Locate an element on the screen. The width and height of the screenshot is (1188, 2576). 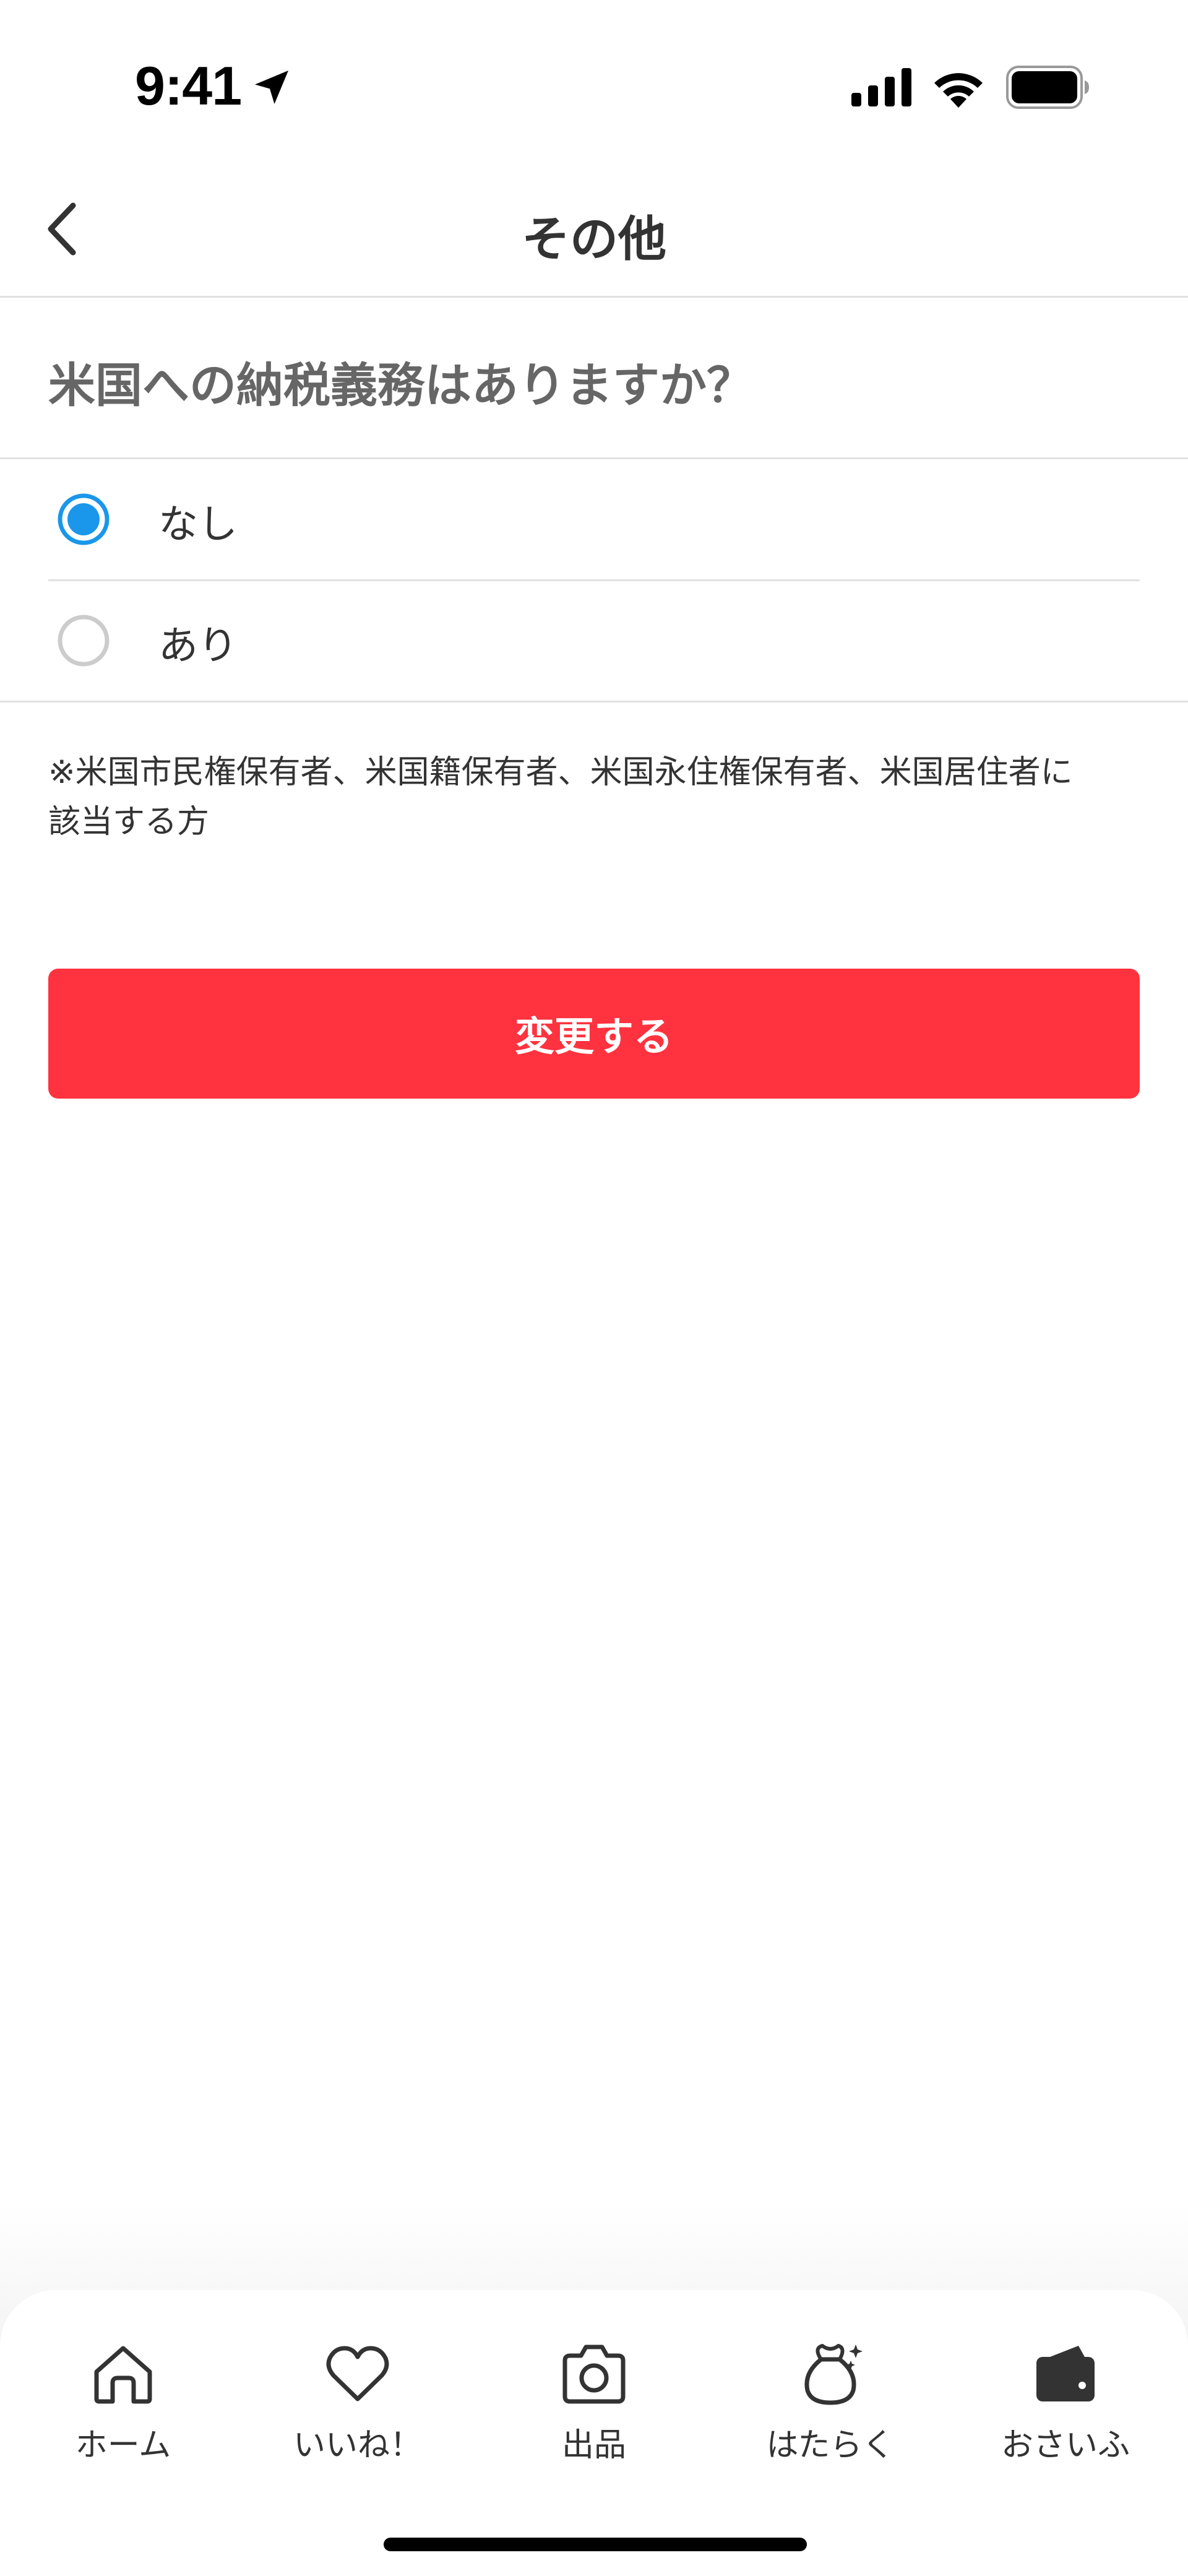
tab-label: おさいふ is located at coordinates (1065, 2445).